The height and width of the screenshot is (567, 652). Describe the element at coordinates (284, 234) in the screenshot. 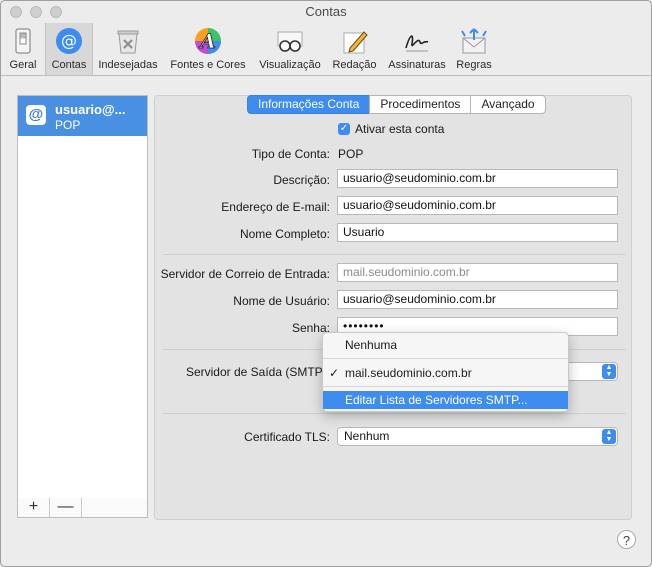

I see `full-name-label: Nome Completo:` at that location.